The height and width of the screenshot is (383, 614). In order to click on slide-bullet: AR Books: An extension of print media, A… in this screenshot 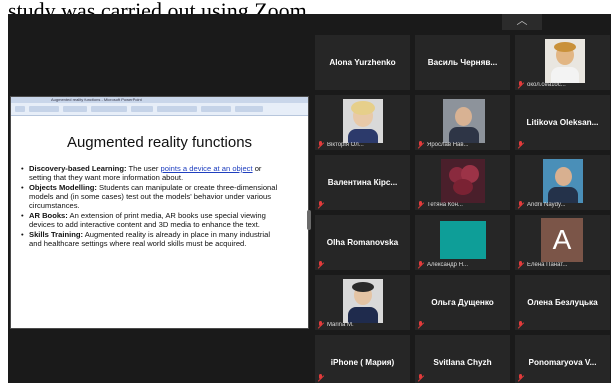, I will do `click(151, 220)`.